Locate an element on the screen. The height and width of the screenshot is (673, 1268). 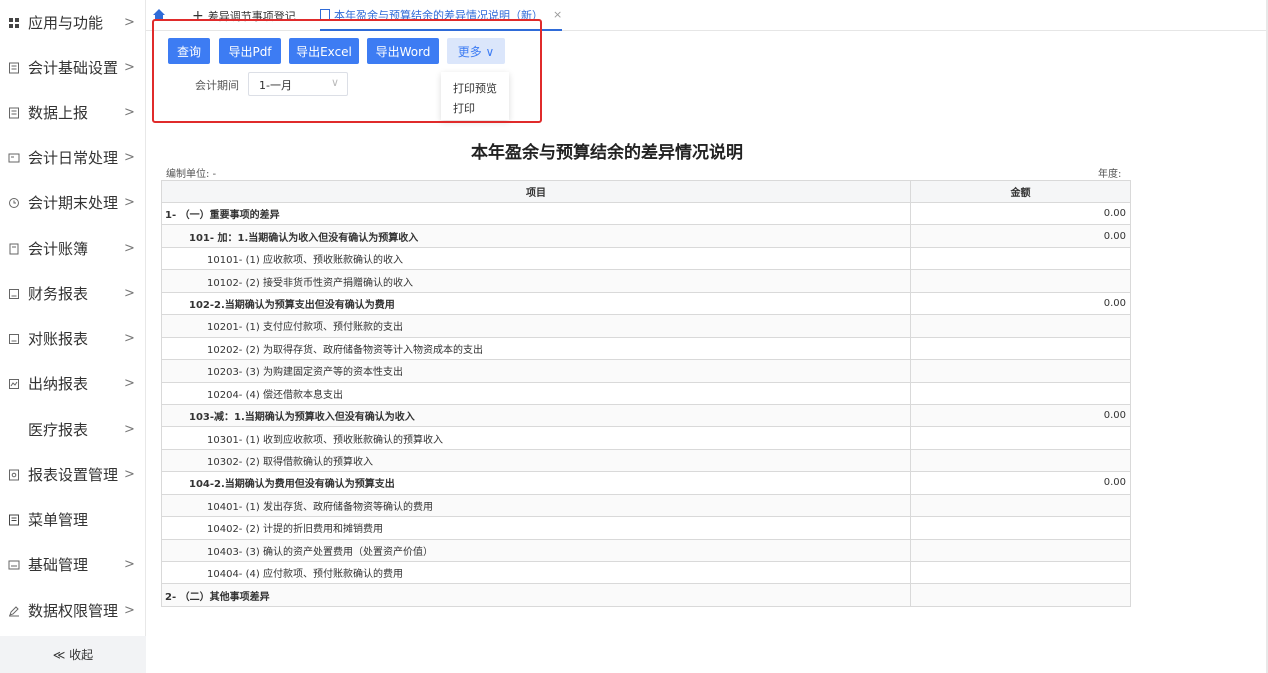
item-cell: 101- 加：1.当期确认为收入但没有确认为预算收入 is located at coordinates (536, 236).